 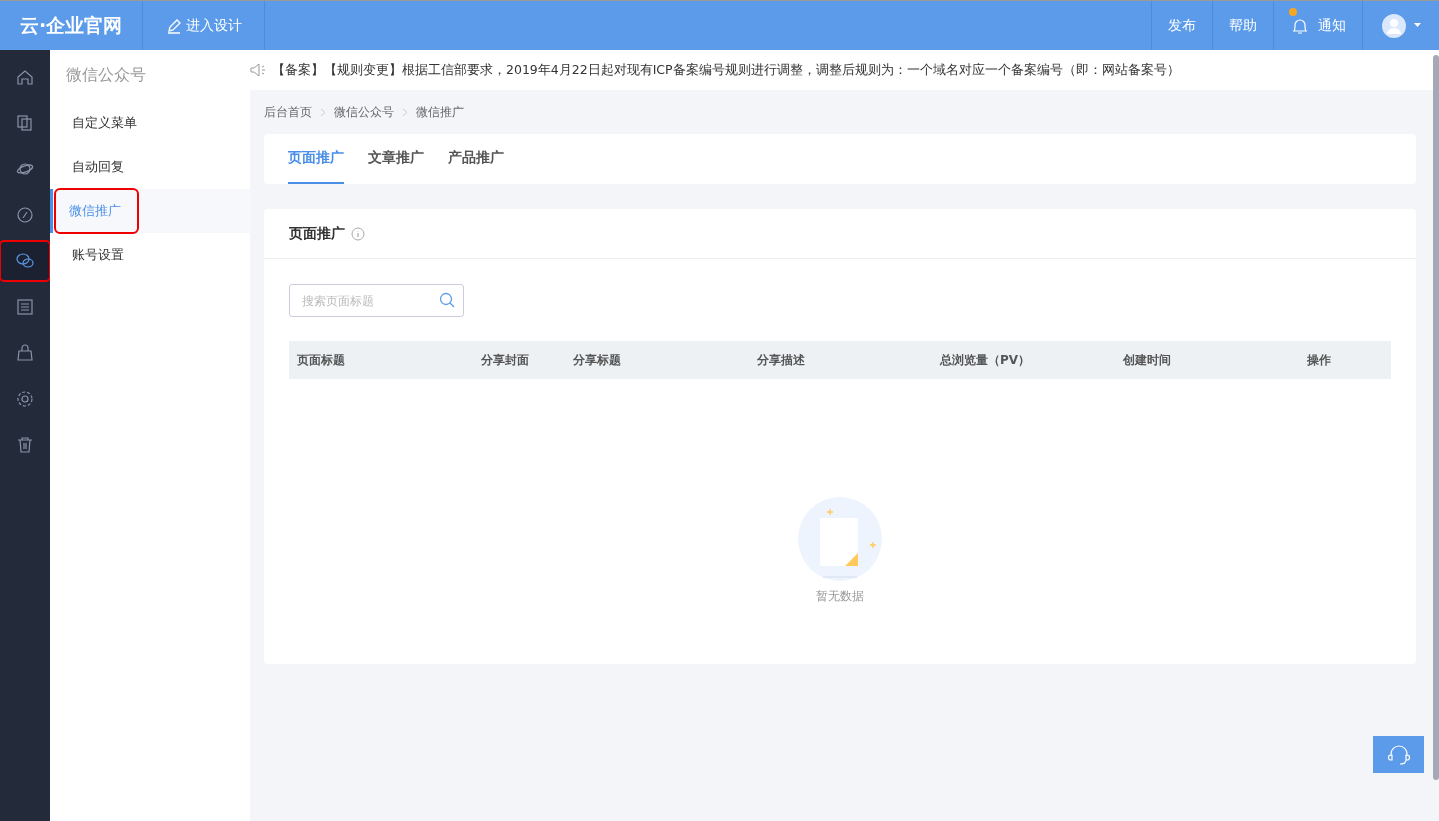 I want to click on column-header: 总浏览量（PV）, so click(x=985, y=360).